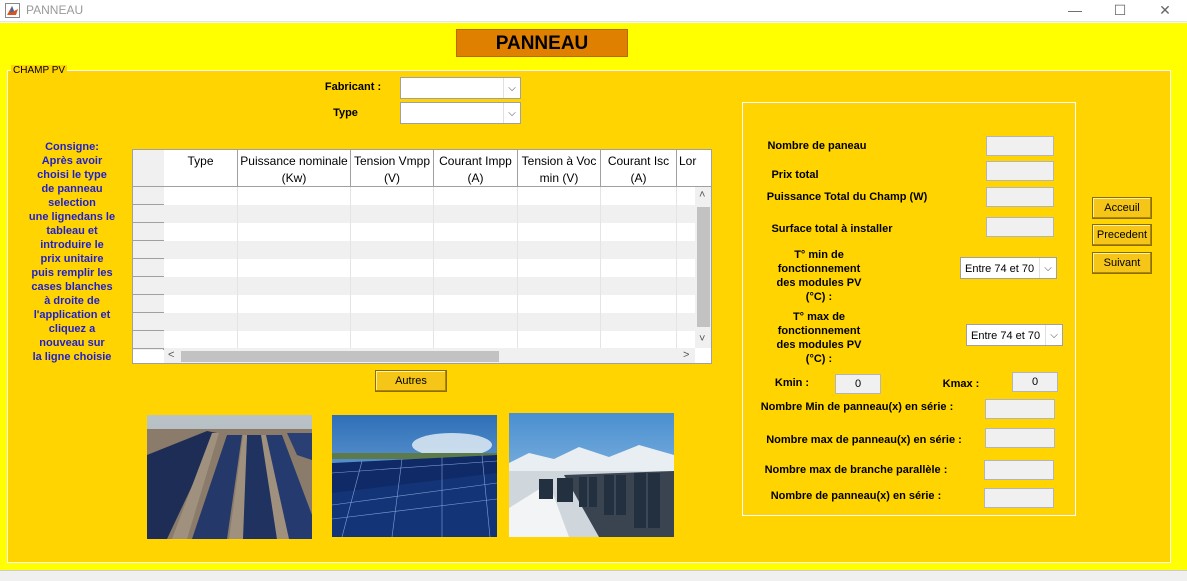  Describe the element at coordinates (1122, 208) in the screenshot. I see `acceuil-button: Acceuil` at that location.